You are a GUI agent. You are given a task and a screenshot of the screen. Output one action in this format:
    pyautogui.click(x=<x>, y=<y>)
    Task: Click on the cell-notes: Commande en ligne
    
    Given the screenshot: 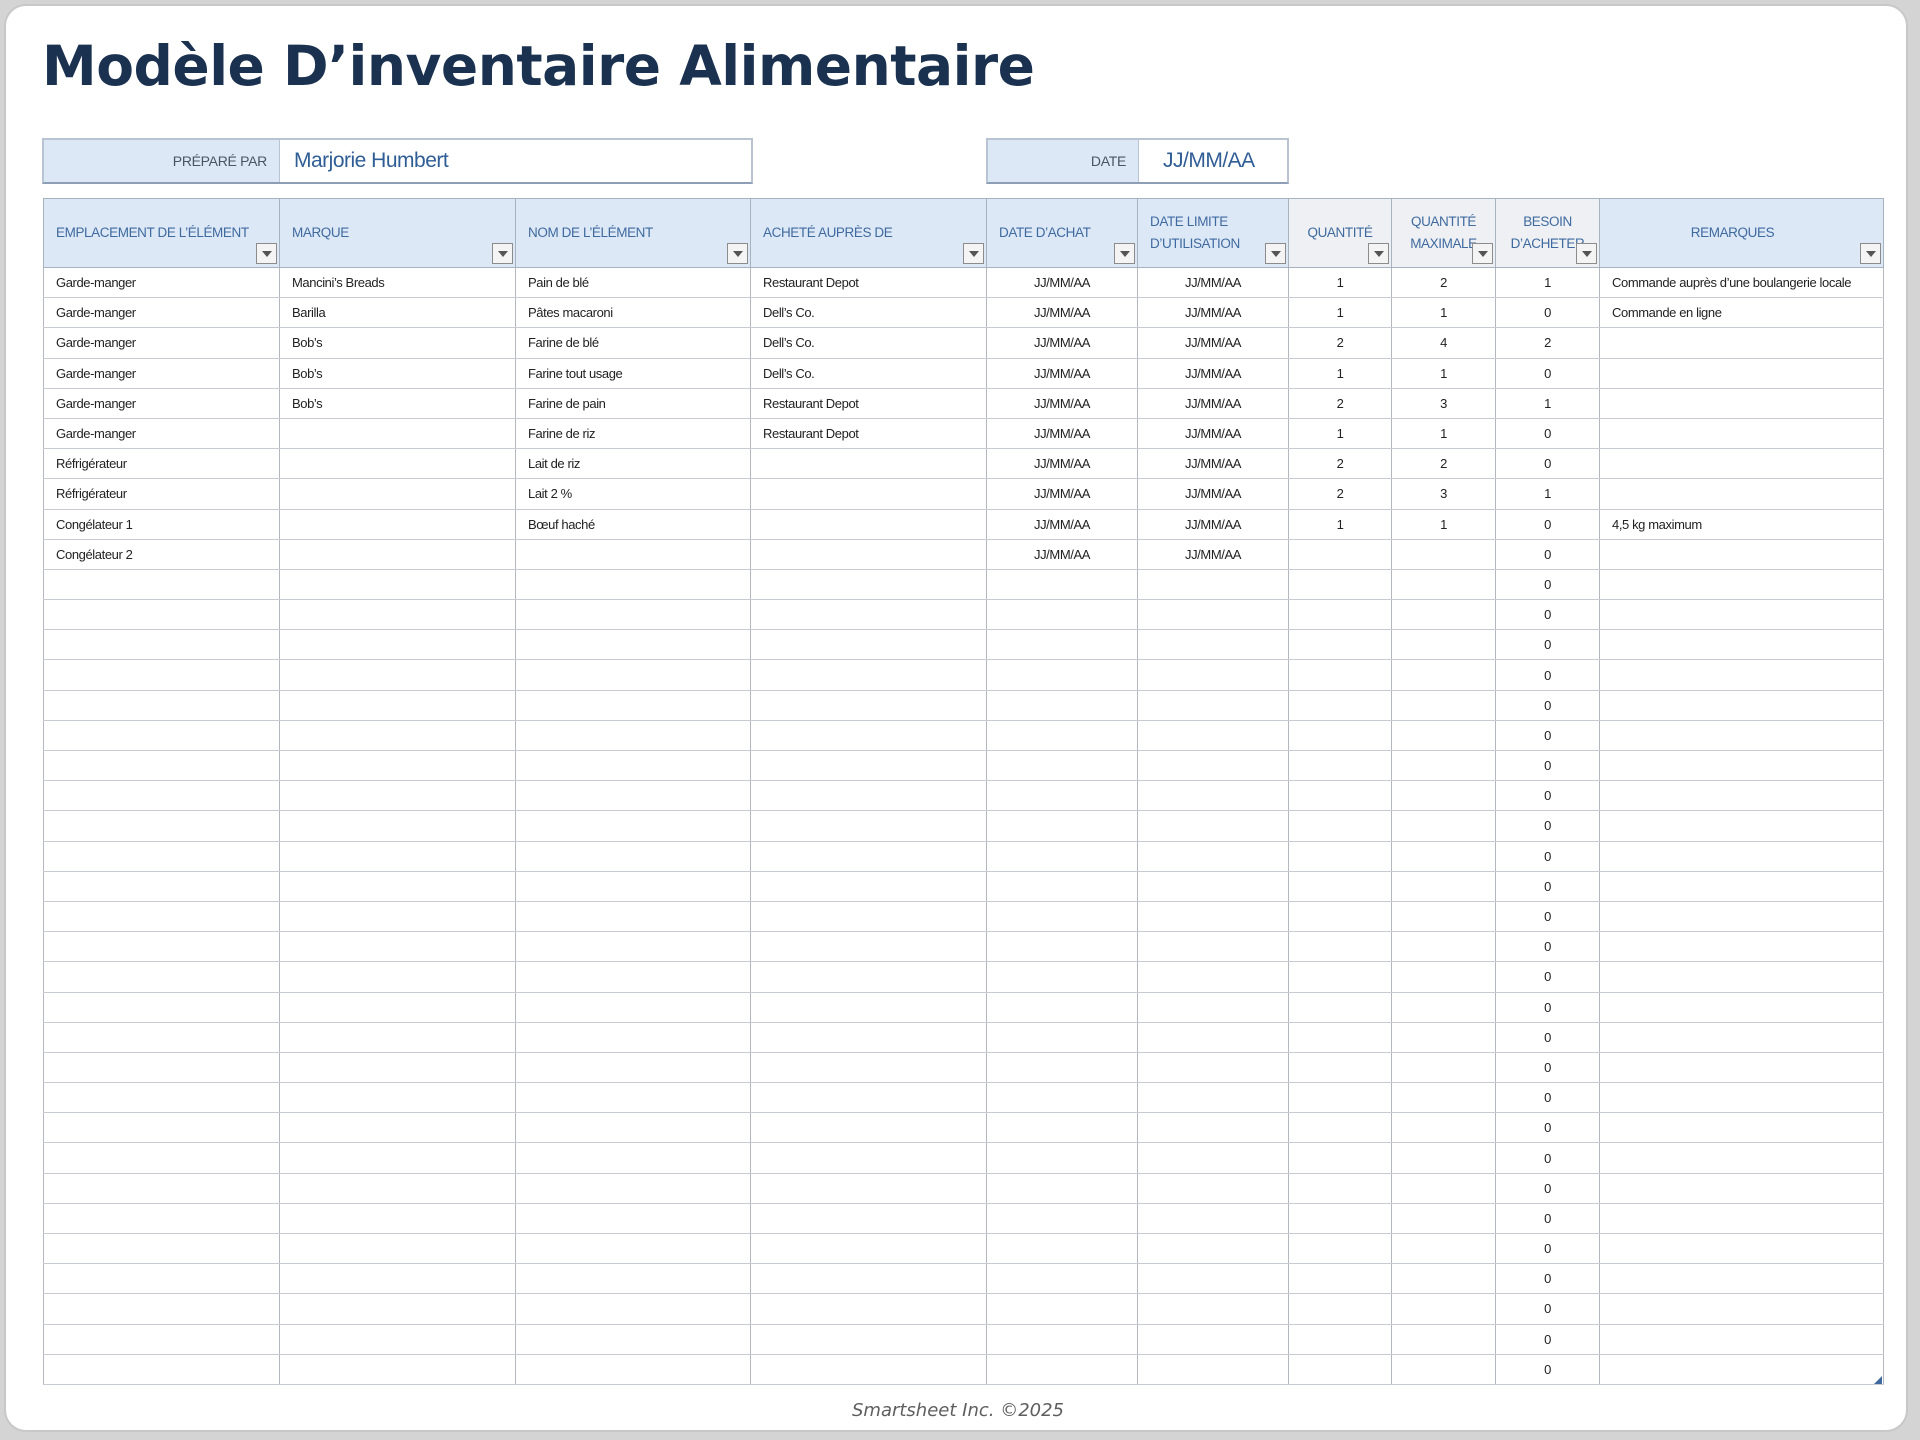 What is the action you would take?
    pyautogui.click(x=1741, y=313)
    